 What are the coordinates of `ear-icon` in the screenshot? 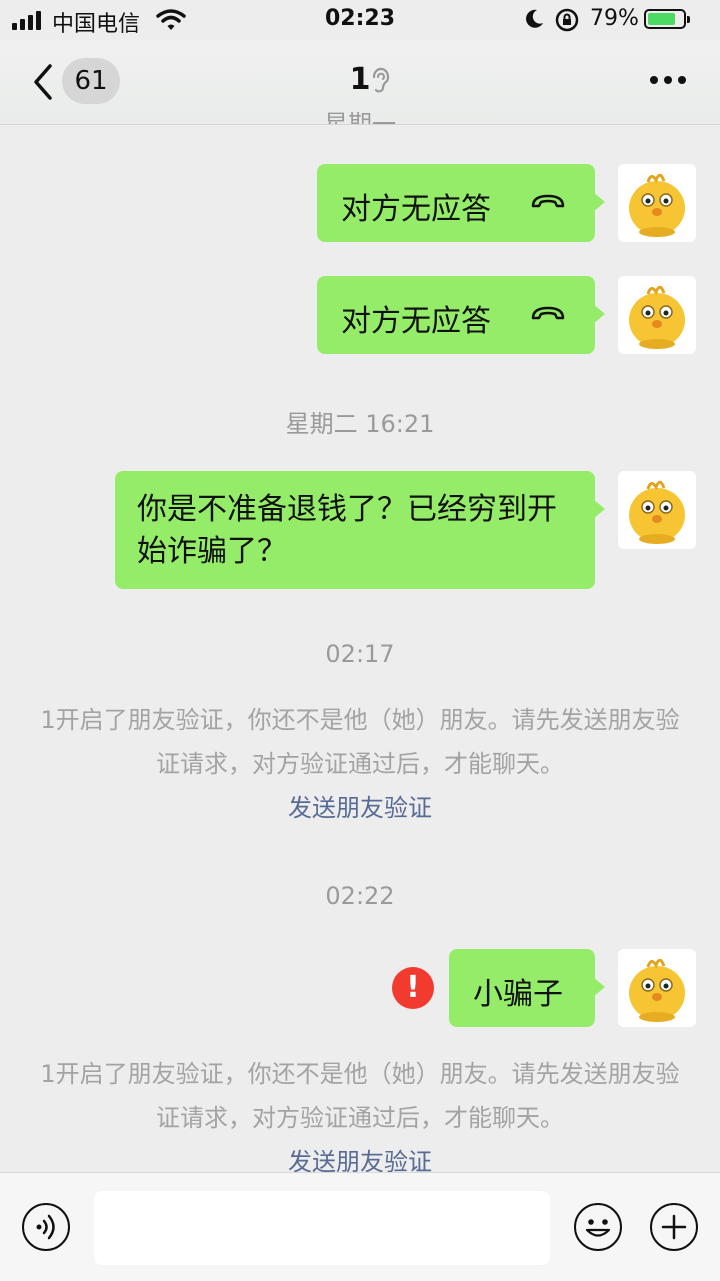 It's located at (381, 80).